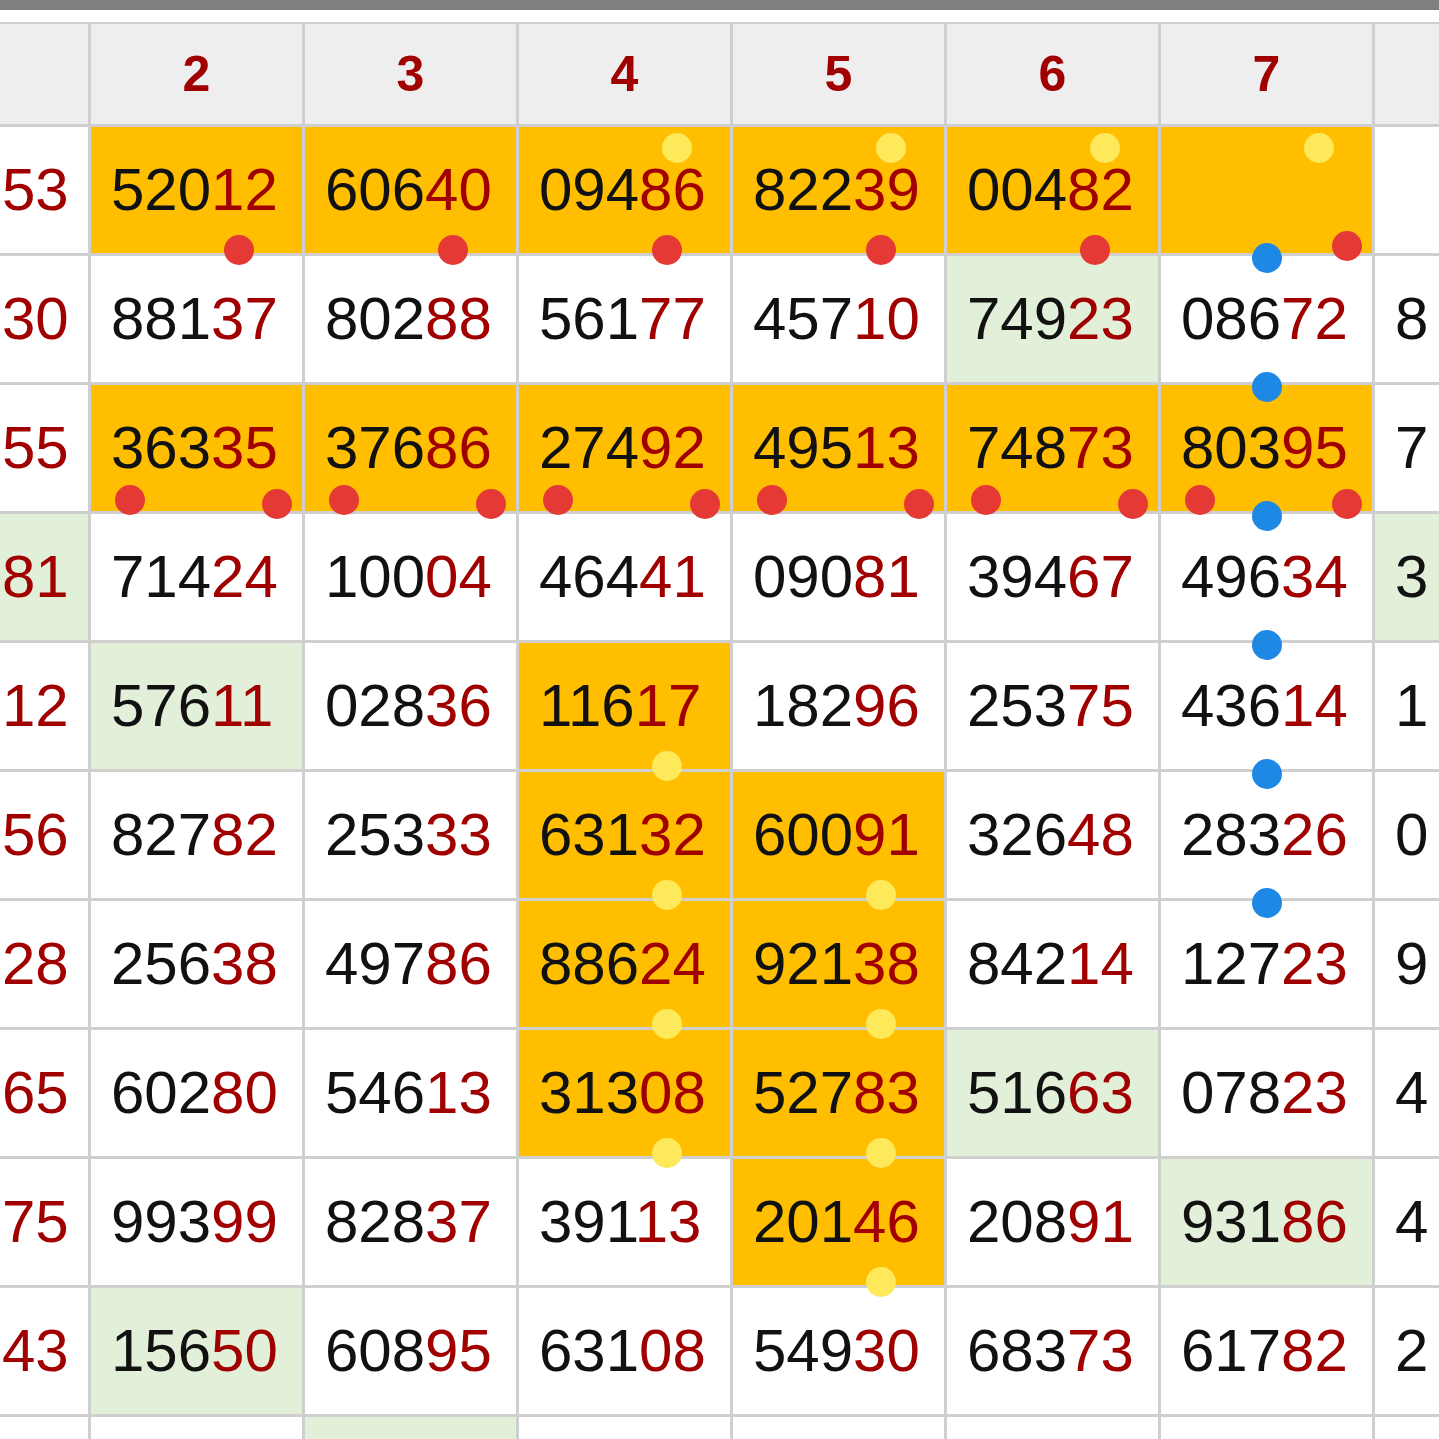 The image size is (1439, 1439). What do you see at coordinates (35, 1093) in the screenshot?
I see `cell-value: 65` at bounding box center [35, 1093].